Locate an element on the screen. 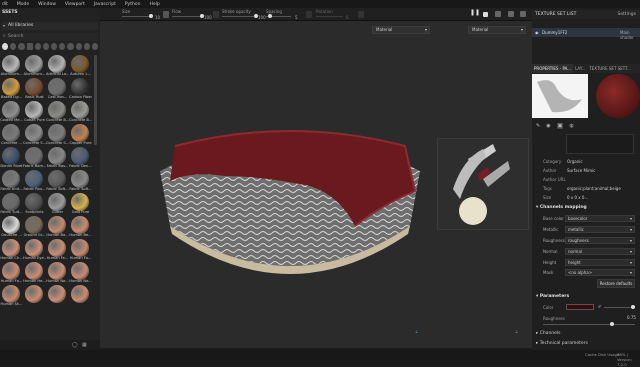 The height and width of the screenshot is (367, 640). color-swatch is located at coordinates (580, 307).